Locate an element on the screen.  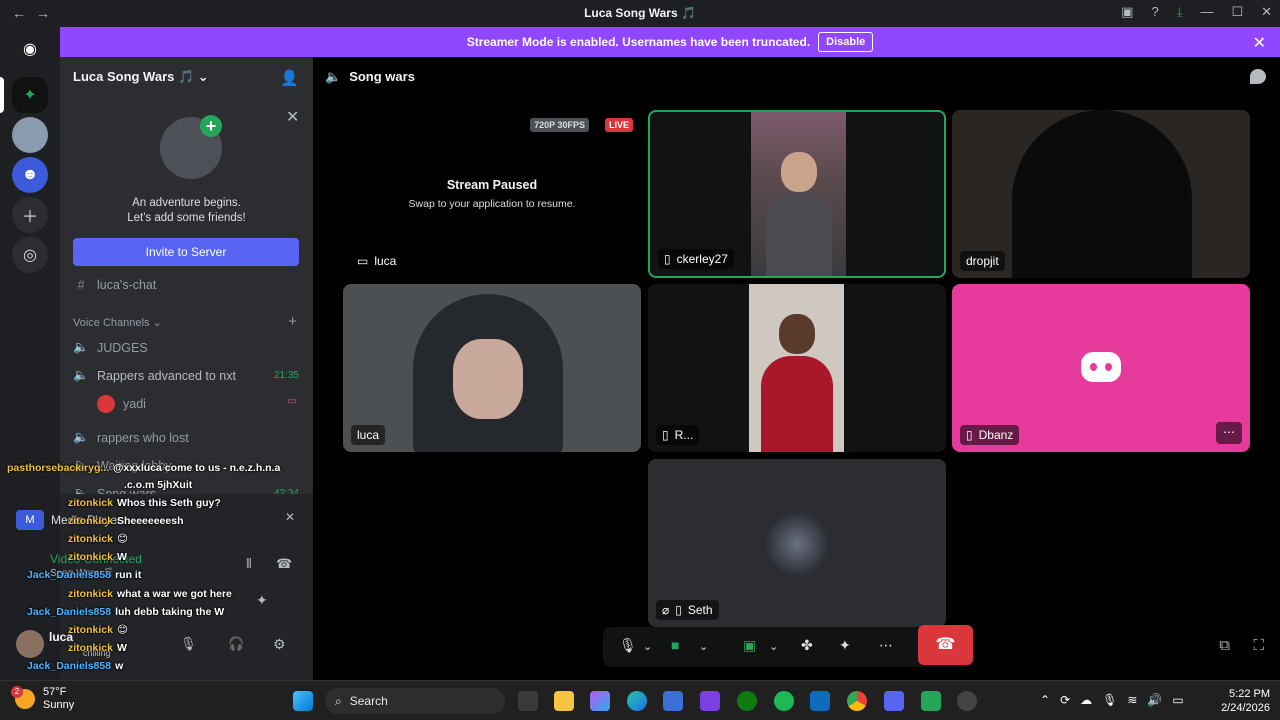
muted-mic-icon: ⌀ is located at coordinates (666, 610).